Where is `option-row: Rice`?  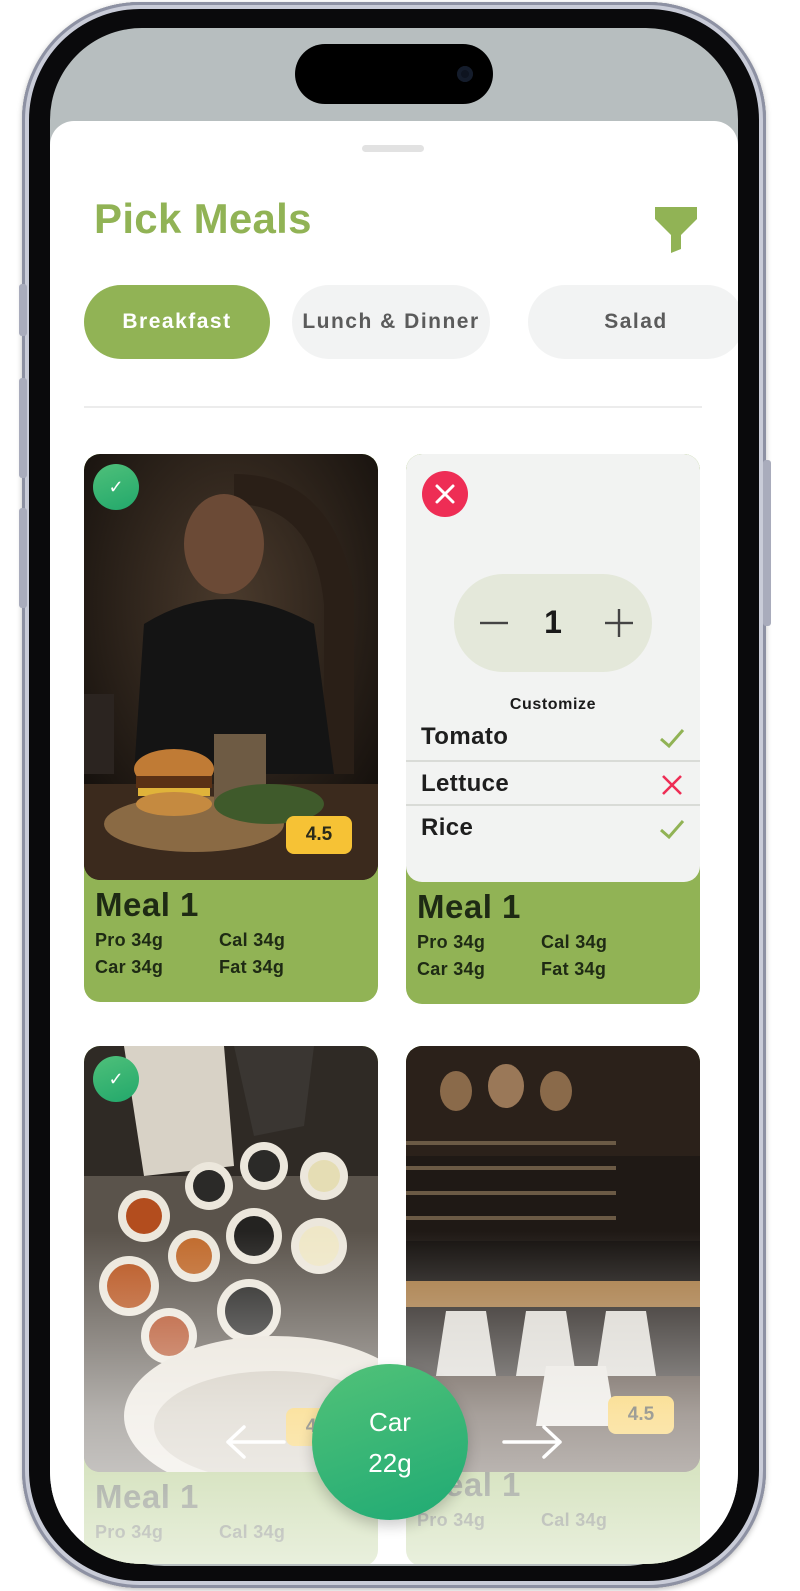
option-row: Rice is located at coordinates (553, 829).